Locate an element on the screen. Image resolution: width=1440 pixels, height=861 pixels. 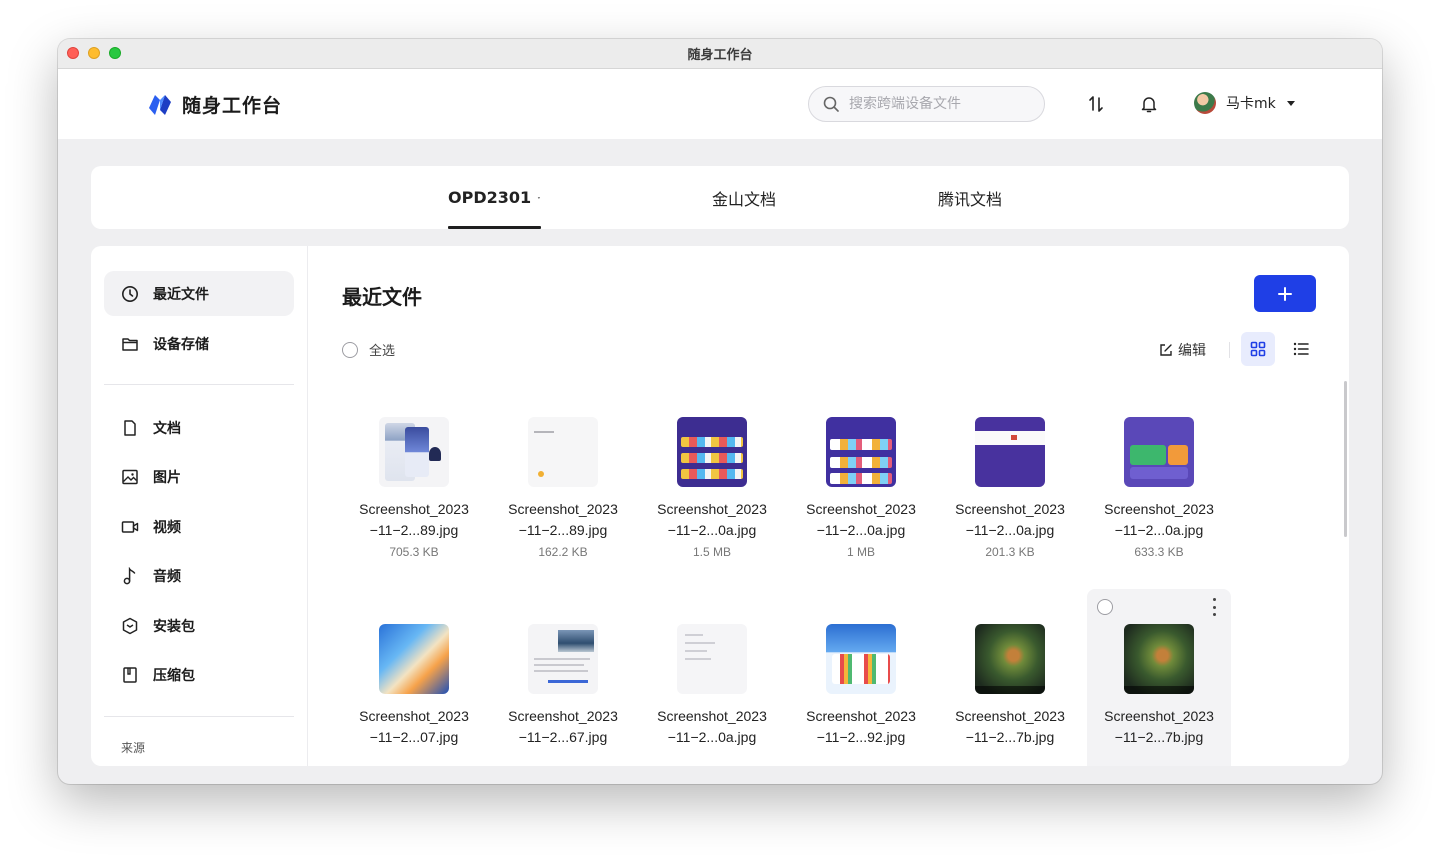
content-scrollbar is located at coordinates (1345, 459).